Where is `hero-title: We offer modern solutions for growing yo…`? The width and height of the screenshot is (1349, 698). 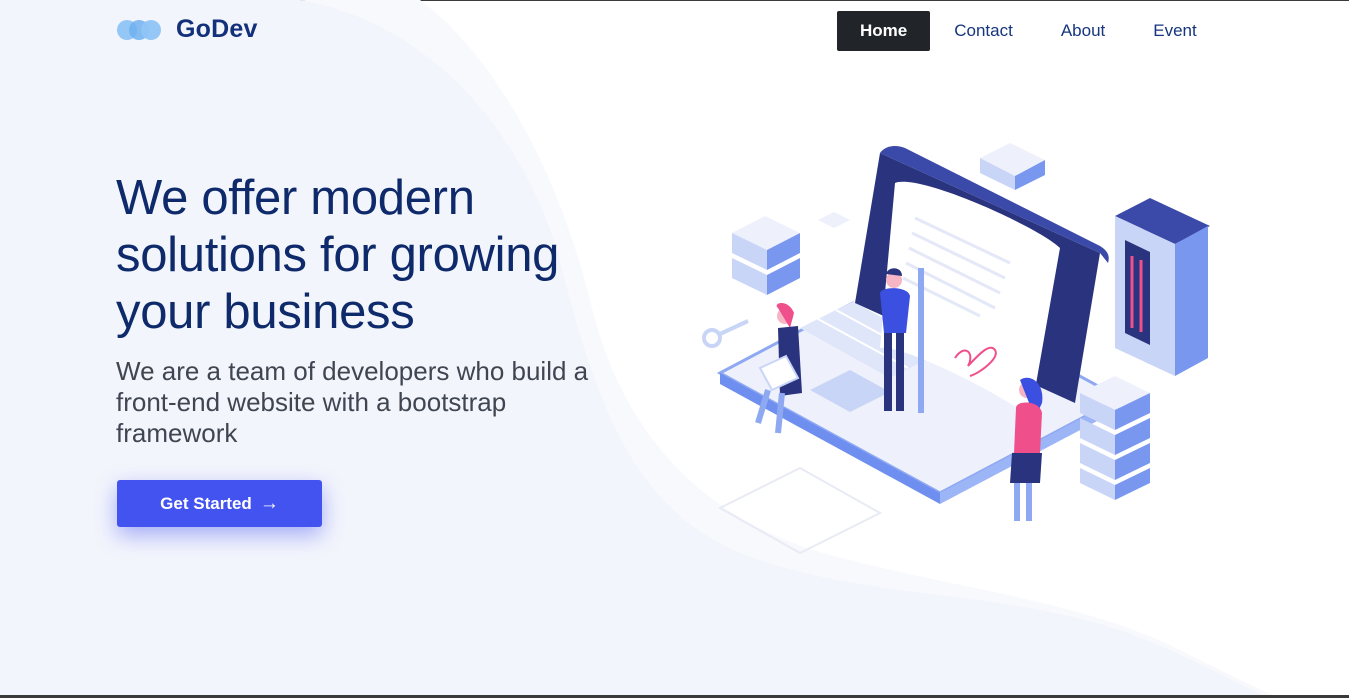
hero-title: We offer modern solutions for growing yo… is located at coordinates (396, 255).